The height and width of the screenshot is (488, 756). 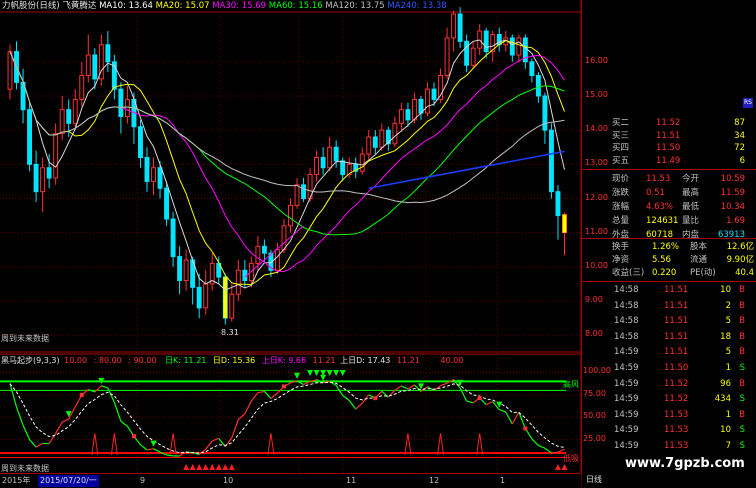 I want to click on panel-divider, so click(x=669, y=238).